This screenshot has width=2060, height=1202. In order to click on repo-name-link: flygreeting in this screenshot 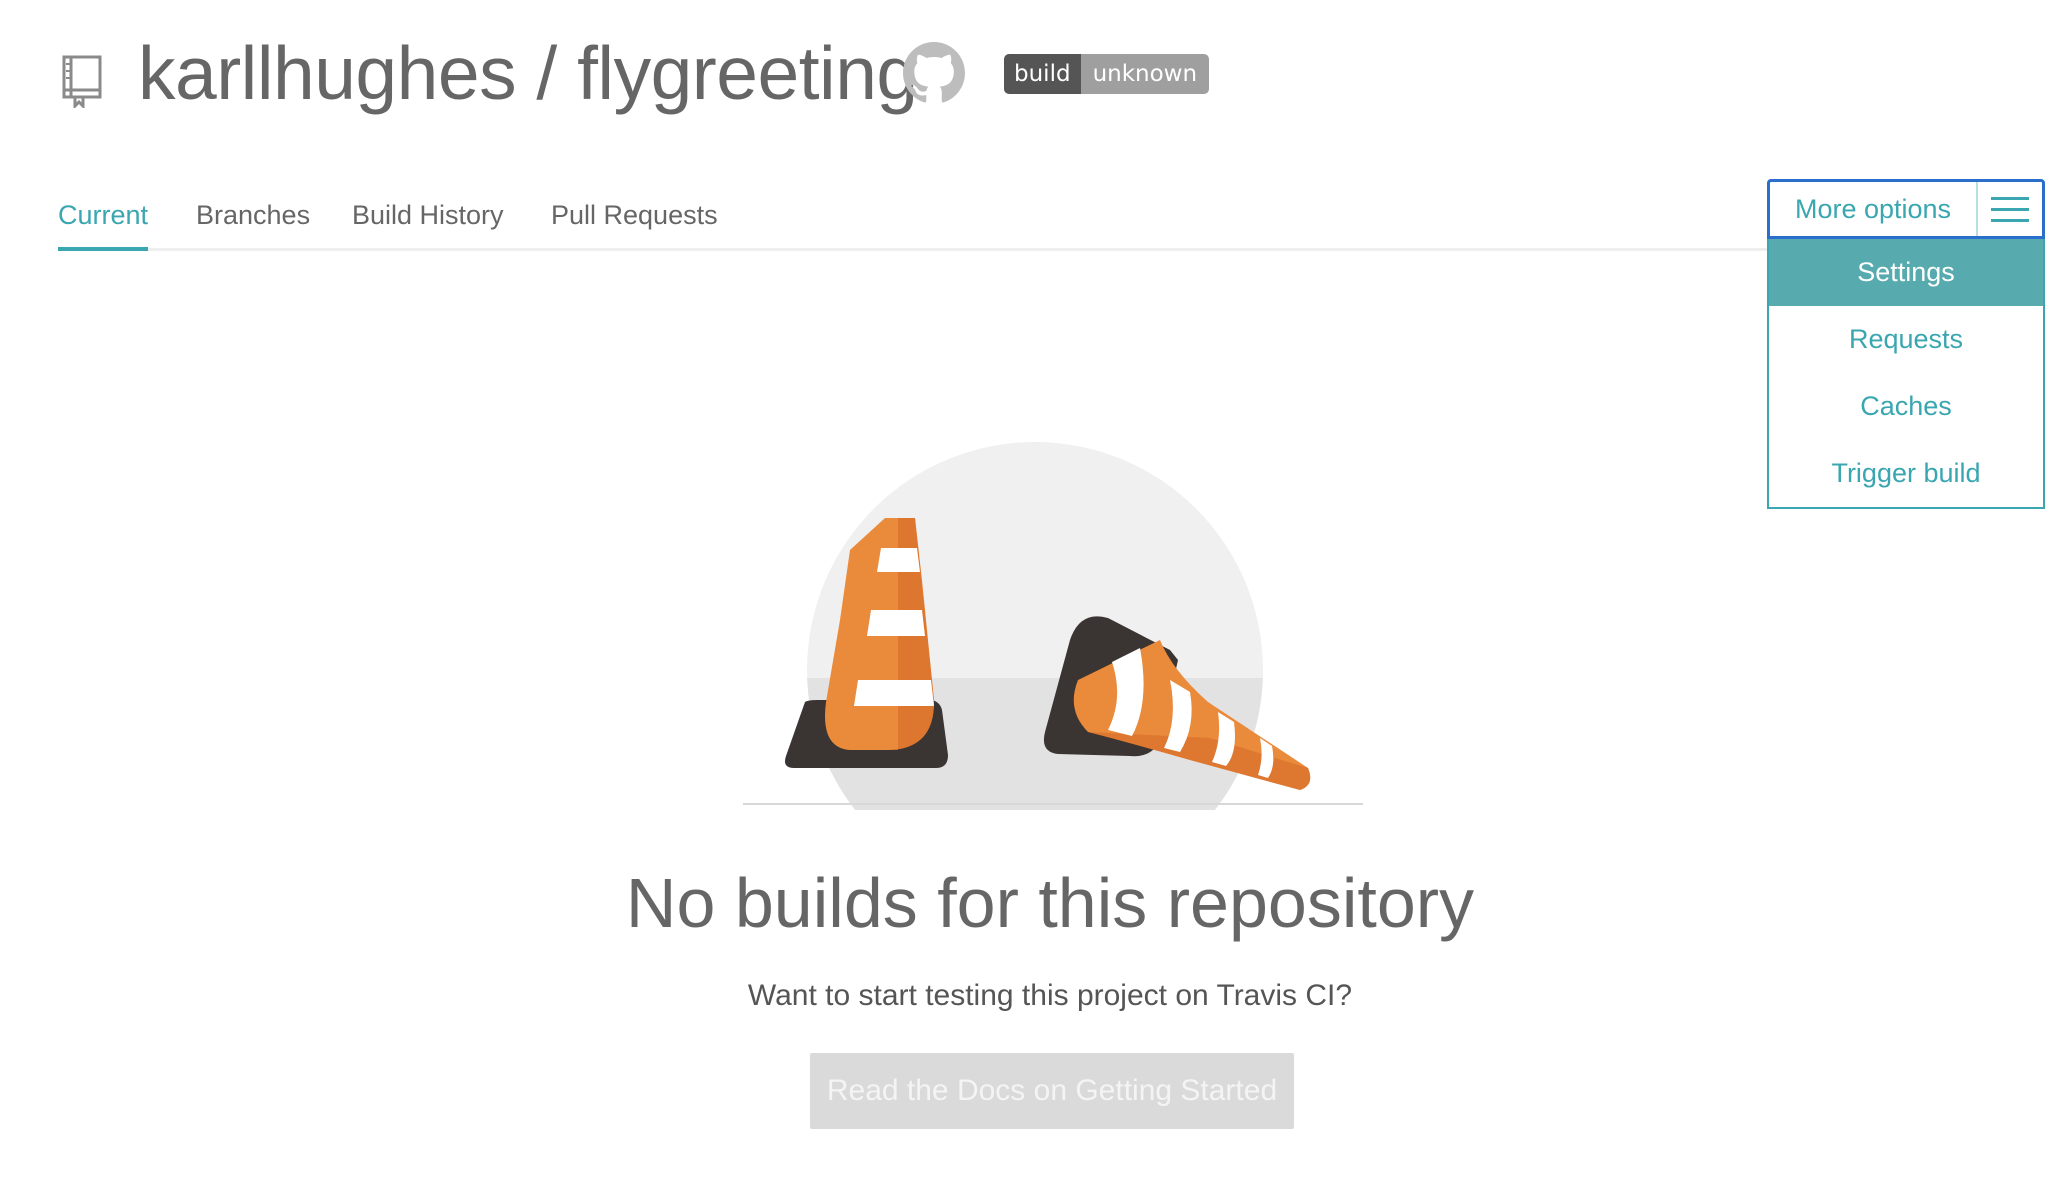, I will do `click(747, 73)`.